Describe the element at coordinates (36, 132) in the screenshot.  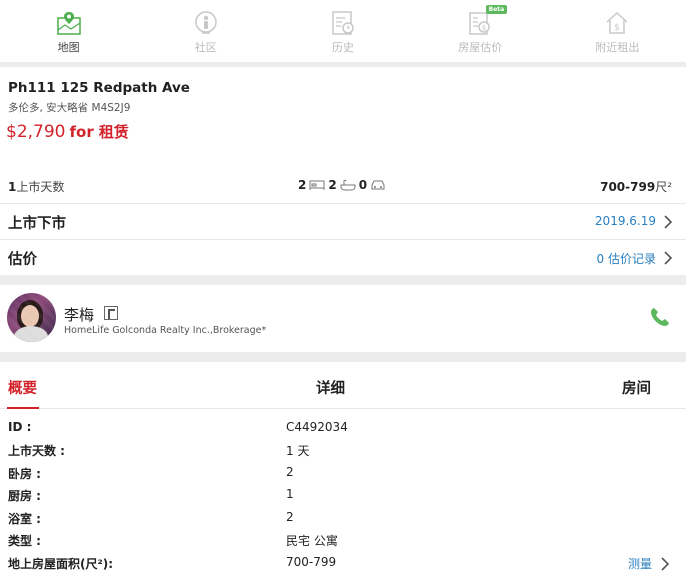
I see `price-value: $2,790` at that location.